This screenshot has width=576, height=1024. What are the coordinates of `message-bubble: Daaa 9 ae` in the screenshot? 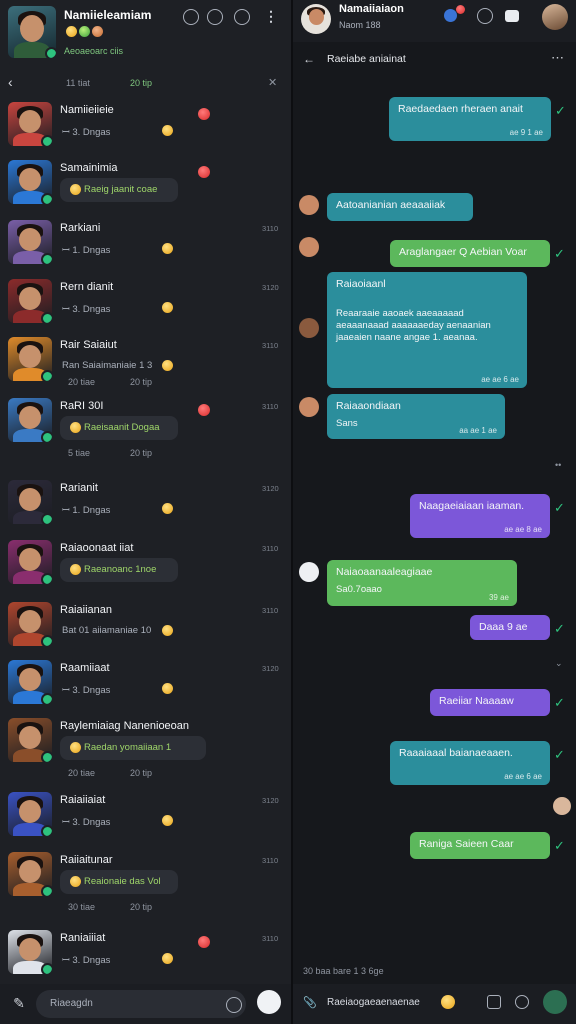 It's located at (510, 627).